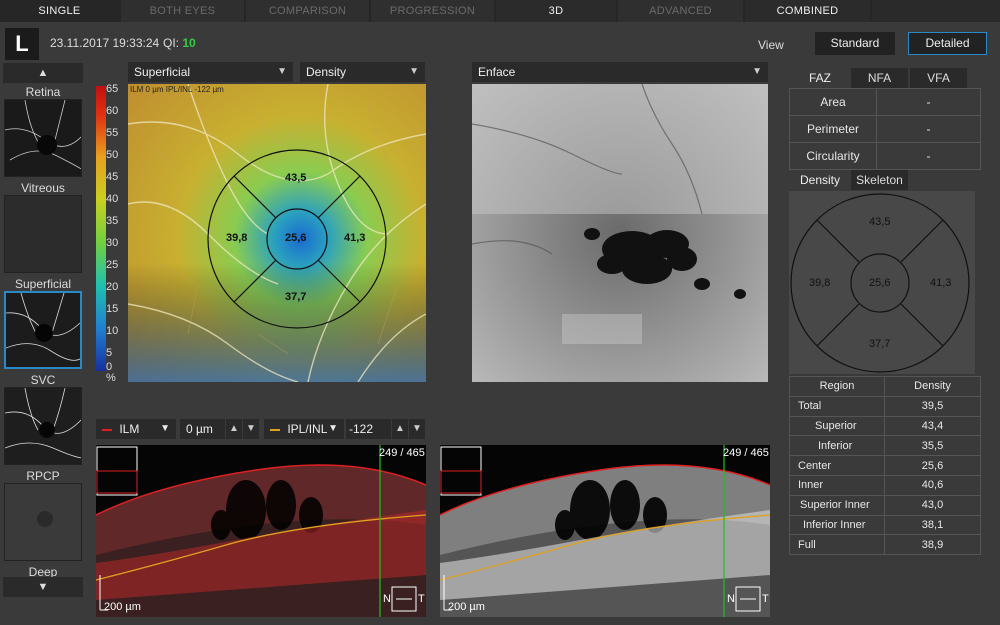 This screenshot has height=625, width=1000. Describe the element at coordinates (681, 11) in the screenshot. I see `tab-advanced: ADVANCED` at that location.